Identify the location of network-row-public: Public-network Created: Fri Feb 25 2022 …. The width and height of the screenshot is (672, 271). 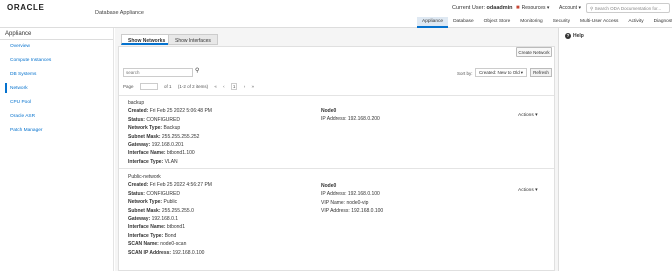
(170, 215).